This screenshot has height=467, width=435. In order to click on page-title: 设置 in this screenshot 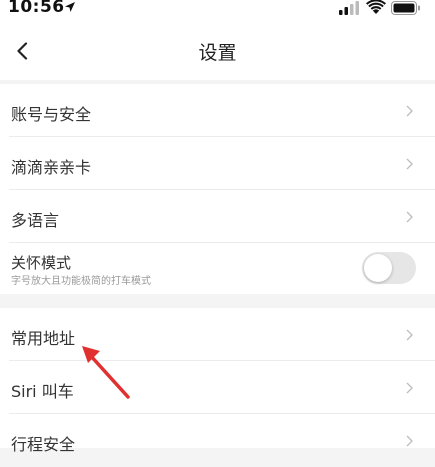, I will do `click(217, 53)`.